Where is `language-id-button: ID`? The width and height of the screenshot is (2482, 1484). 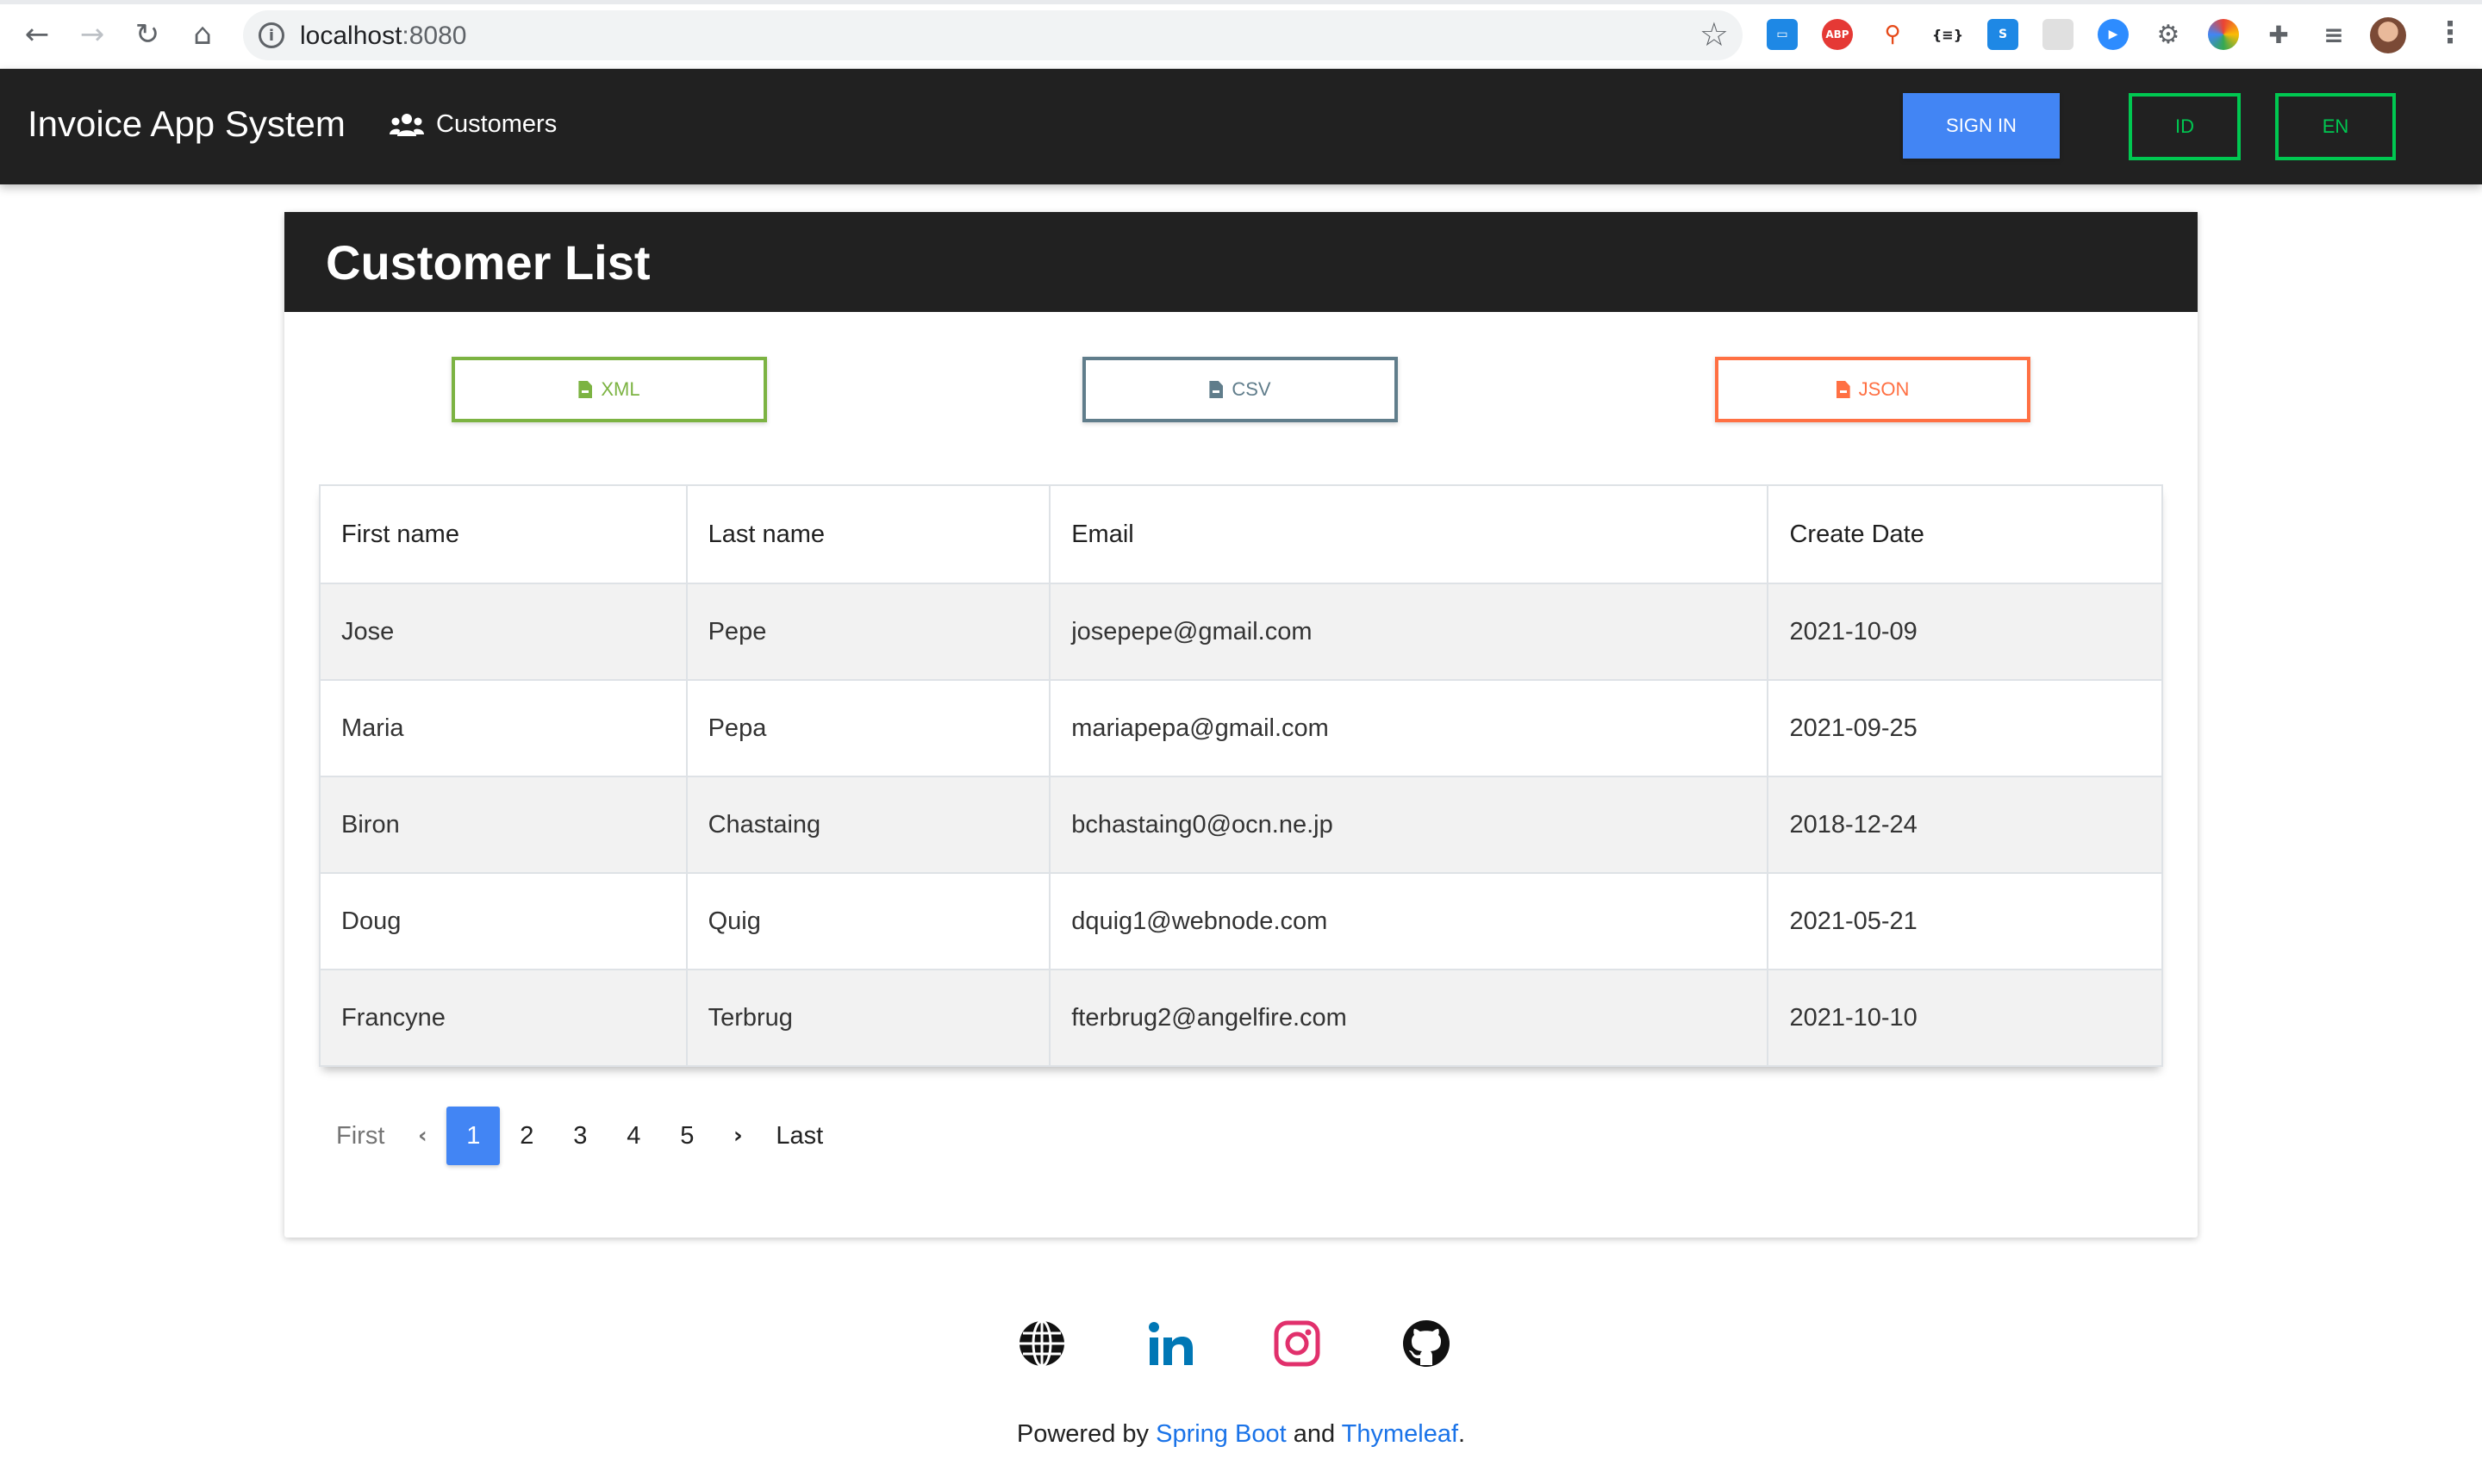 language-id-button: ID is located at coordinates (2185, 127).